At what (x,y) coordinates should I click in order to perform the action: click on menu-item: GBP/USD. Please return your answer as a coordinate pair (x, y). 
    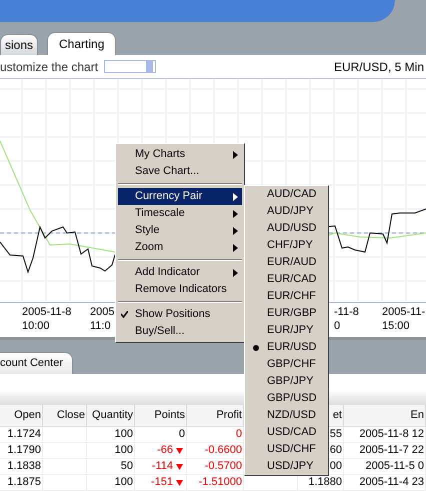
    Looking at the image, I should click on (286, 398).